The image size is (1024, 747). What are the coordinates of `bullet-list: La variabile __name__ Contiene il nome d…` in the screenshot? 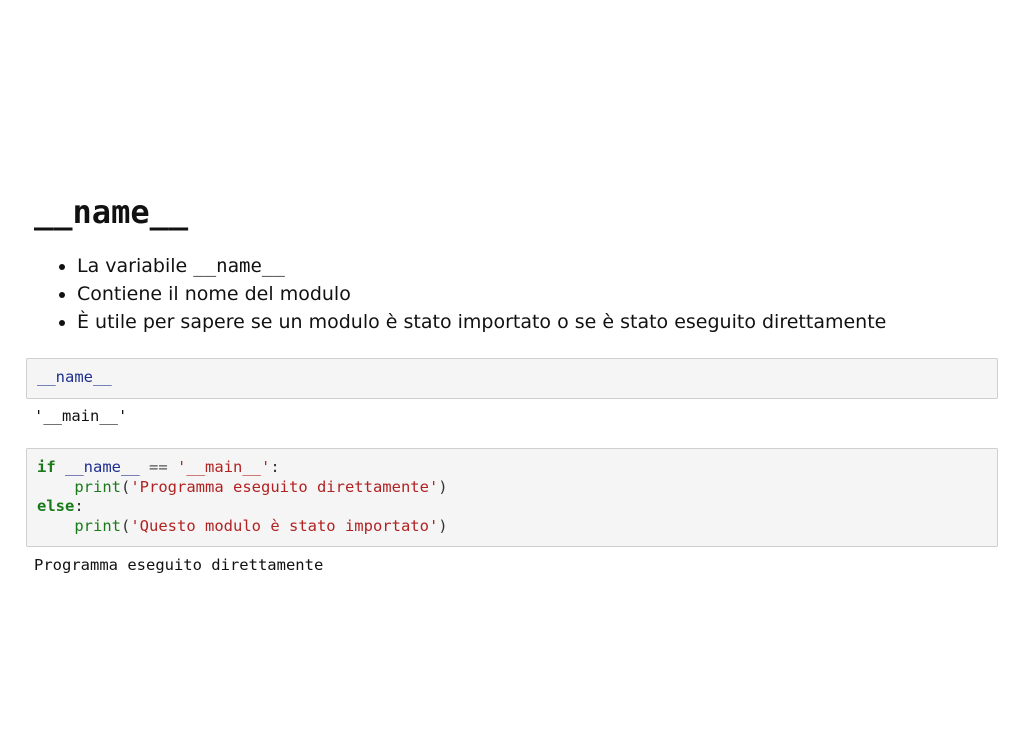 It's located at (463, 294).